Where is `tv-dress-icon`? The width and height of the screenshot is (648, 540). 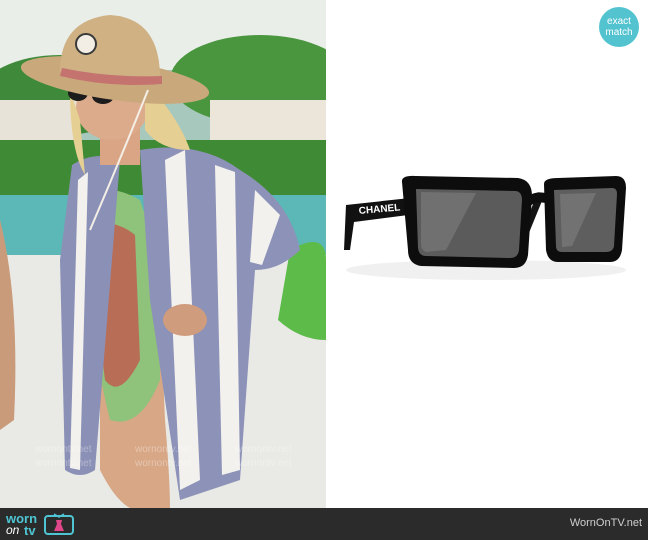 tv-dress-icon is located at coordinates (59, 524).